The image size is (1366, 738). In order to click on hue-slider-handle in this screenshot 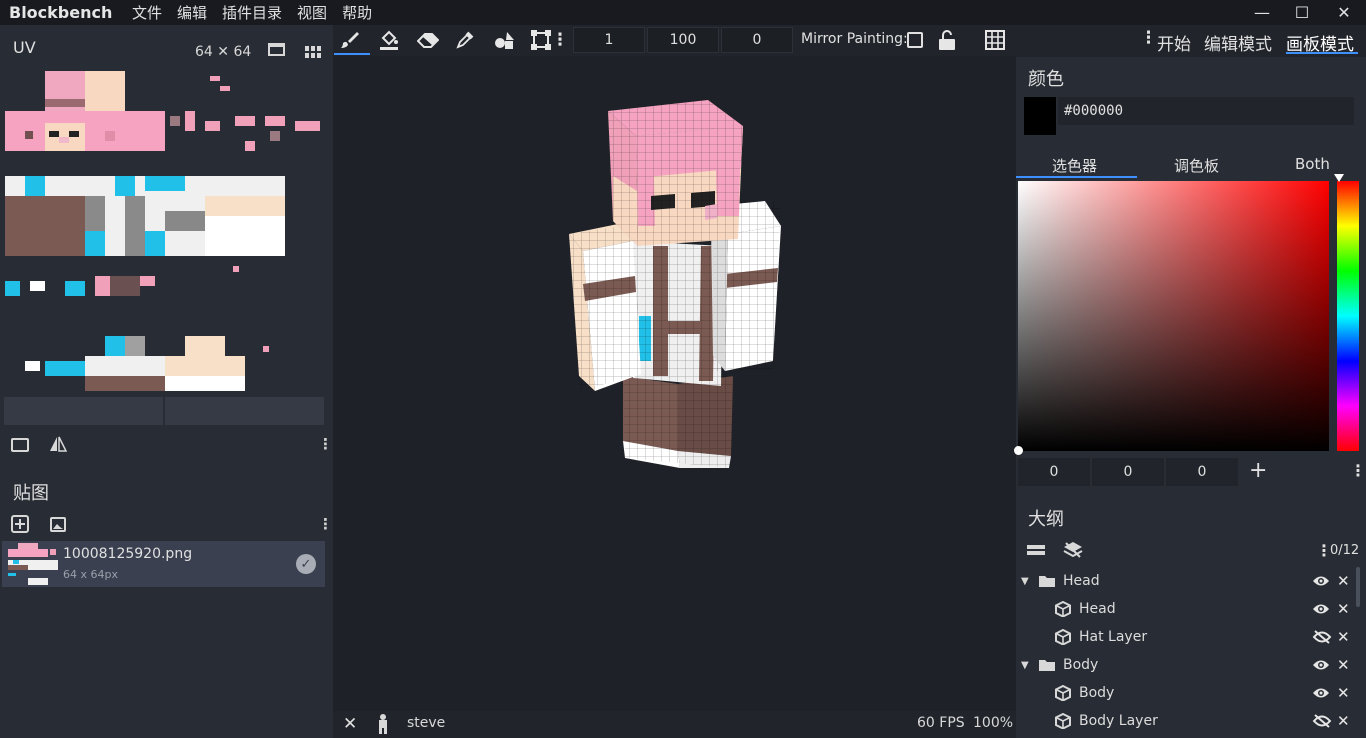, I will do `click(1339, 178)`.